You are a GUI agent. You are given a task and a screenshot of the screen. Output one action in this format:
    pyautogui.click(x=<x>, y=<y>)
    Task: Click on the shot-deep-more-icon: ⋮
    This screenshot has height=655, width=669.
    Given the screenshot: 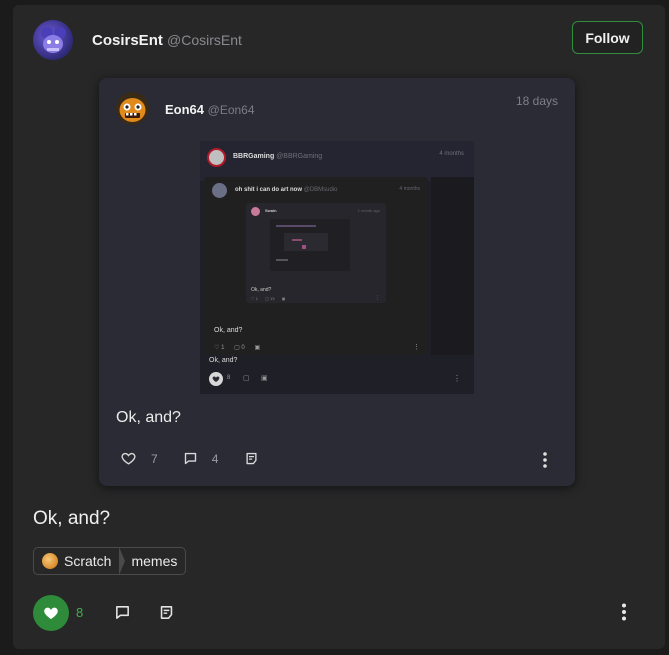 What is the action you would take?
    pyautogui.click(x=377, y=298)
    